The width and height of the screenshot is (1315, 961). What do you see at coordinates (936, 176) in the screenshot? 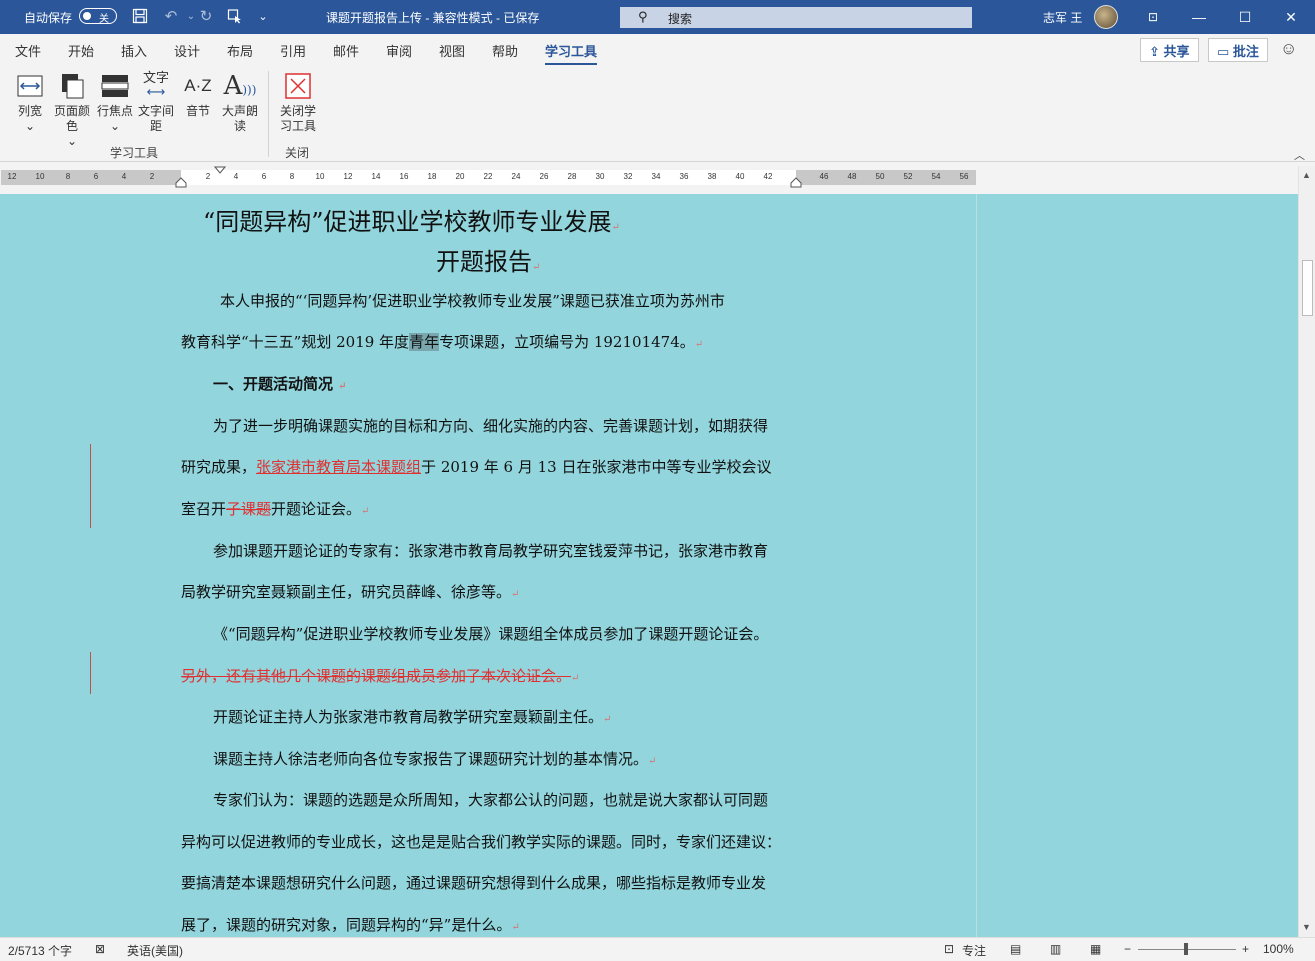
I see `ruler-tick-label: 54` at bounding box center [936, 176].